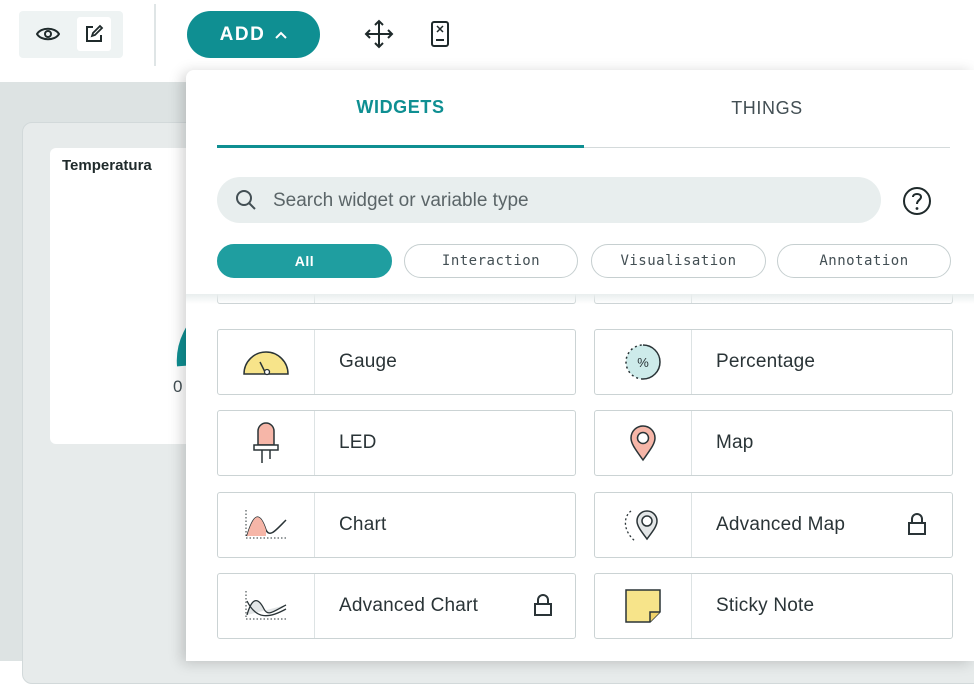 Image resolution: width=974 pixels, height=684 pixels. Describe the element at coordinates (864, 261) in the screenshot. I see `filter-chip-annotation: Annotation` at that location.